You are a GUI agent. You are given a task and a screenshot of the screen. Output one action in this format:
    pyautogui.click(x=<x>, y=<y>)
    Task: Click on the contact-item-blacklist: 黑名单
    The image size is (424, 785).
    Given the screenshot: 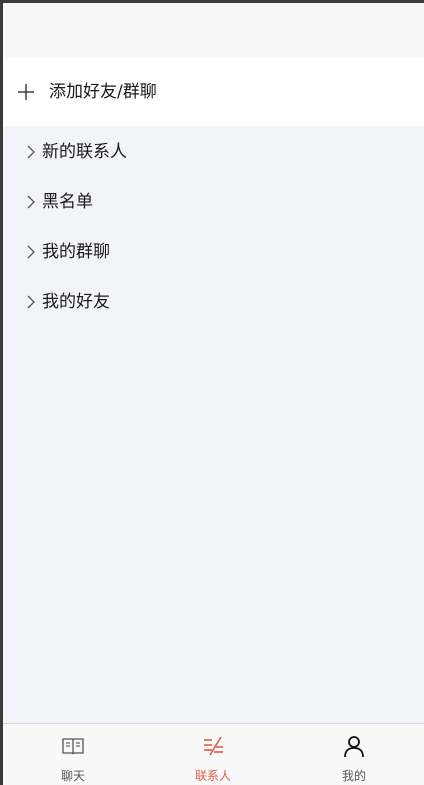 What is the action you would take?
    pyautogui.click(x=213, y=202)
    